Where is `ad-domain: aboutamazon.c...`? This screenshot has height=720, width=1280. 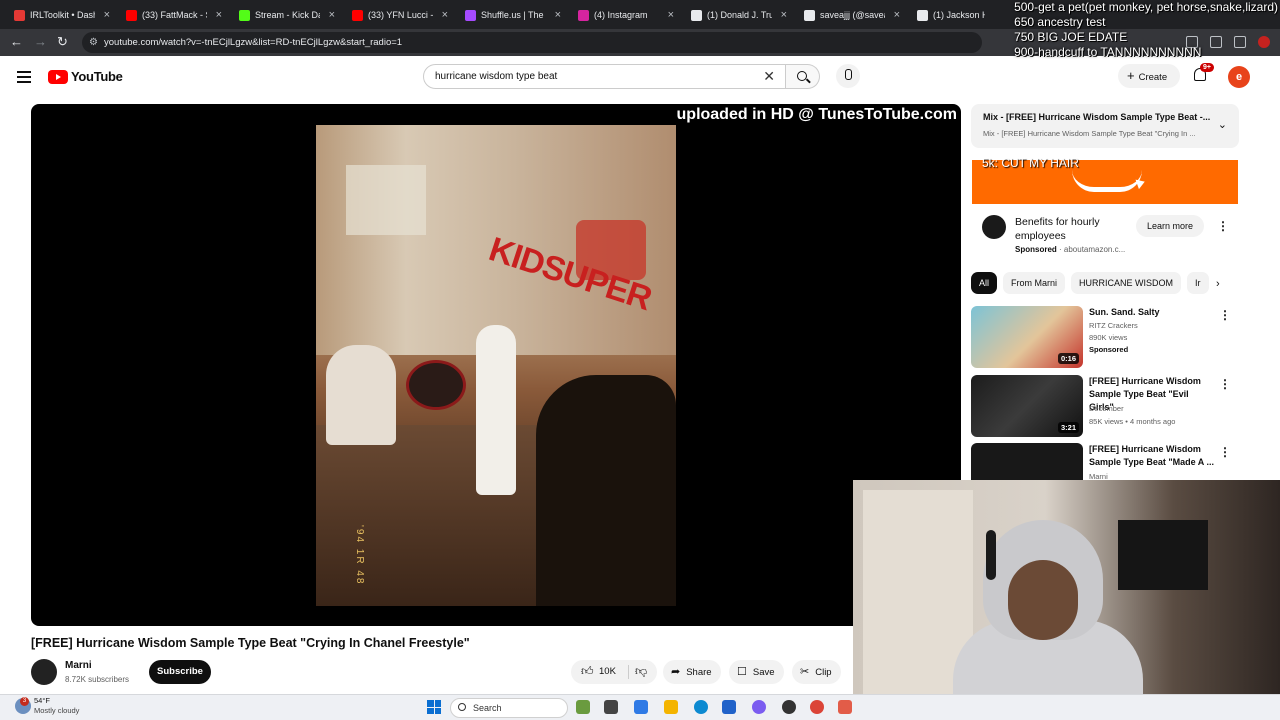
ad-domain: aboutamazon.c... is located at coordinates (1094, 249).